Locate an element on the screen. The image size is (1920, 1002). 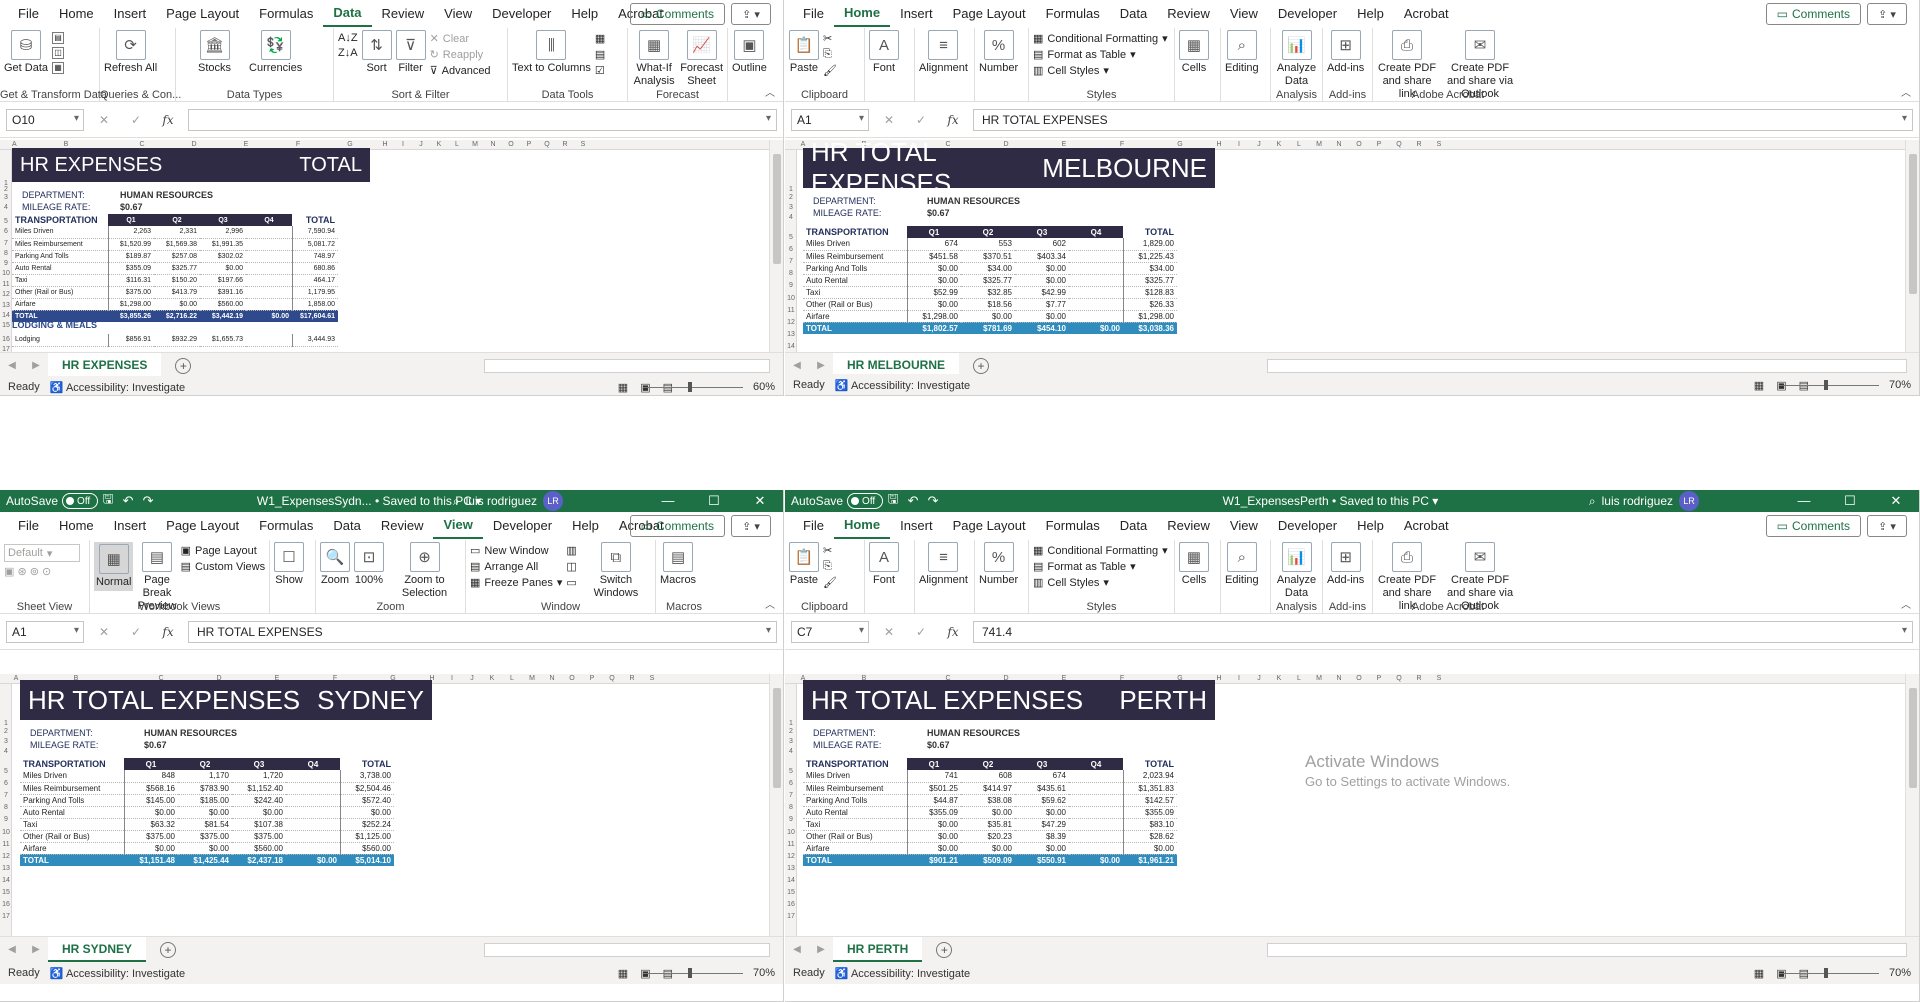
total-cell: $454.10 is located at coordinates (1042, 328).